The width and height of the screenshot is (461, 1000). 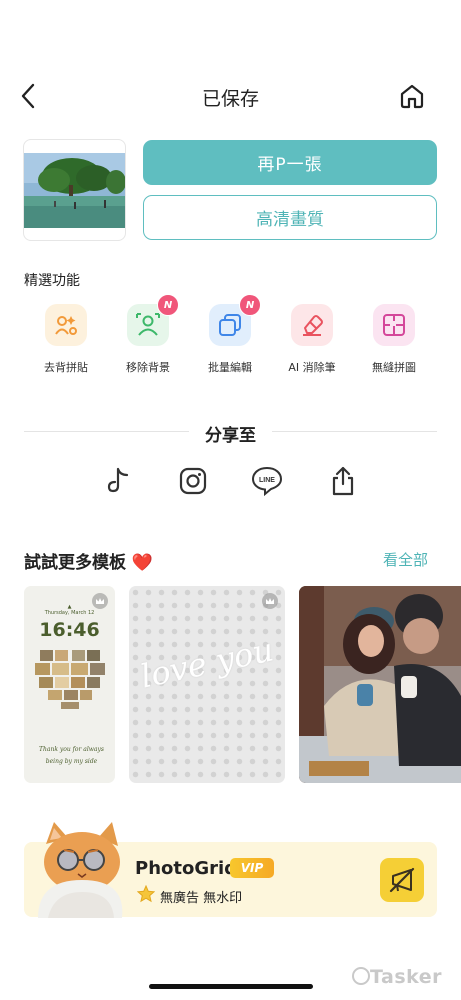 What do you see at coordinates (148, 324) in the screenshot?
I see `remove-bg-icon` at bounding box center [148, 324].